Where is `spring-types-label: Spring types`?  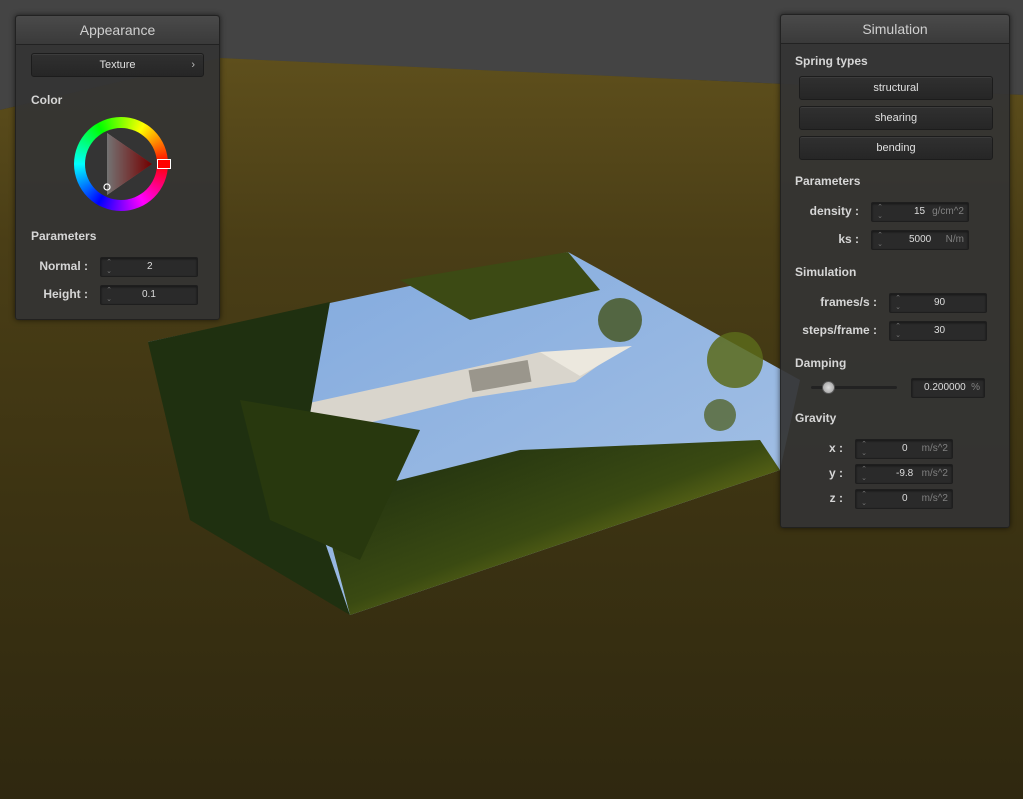 spring-types-label: Spring types is located at coordinates (831, 61).